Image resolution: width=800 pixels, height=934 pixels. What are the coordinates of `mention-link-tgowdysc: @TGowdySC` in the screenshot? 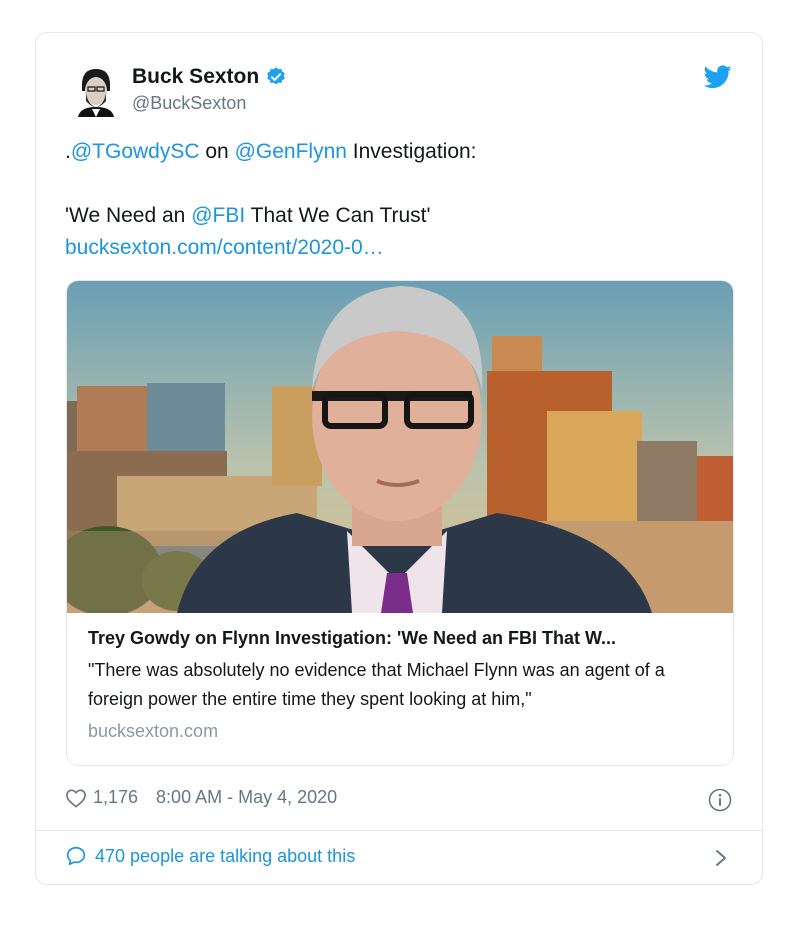 It's located at (135, 151).